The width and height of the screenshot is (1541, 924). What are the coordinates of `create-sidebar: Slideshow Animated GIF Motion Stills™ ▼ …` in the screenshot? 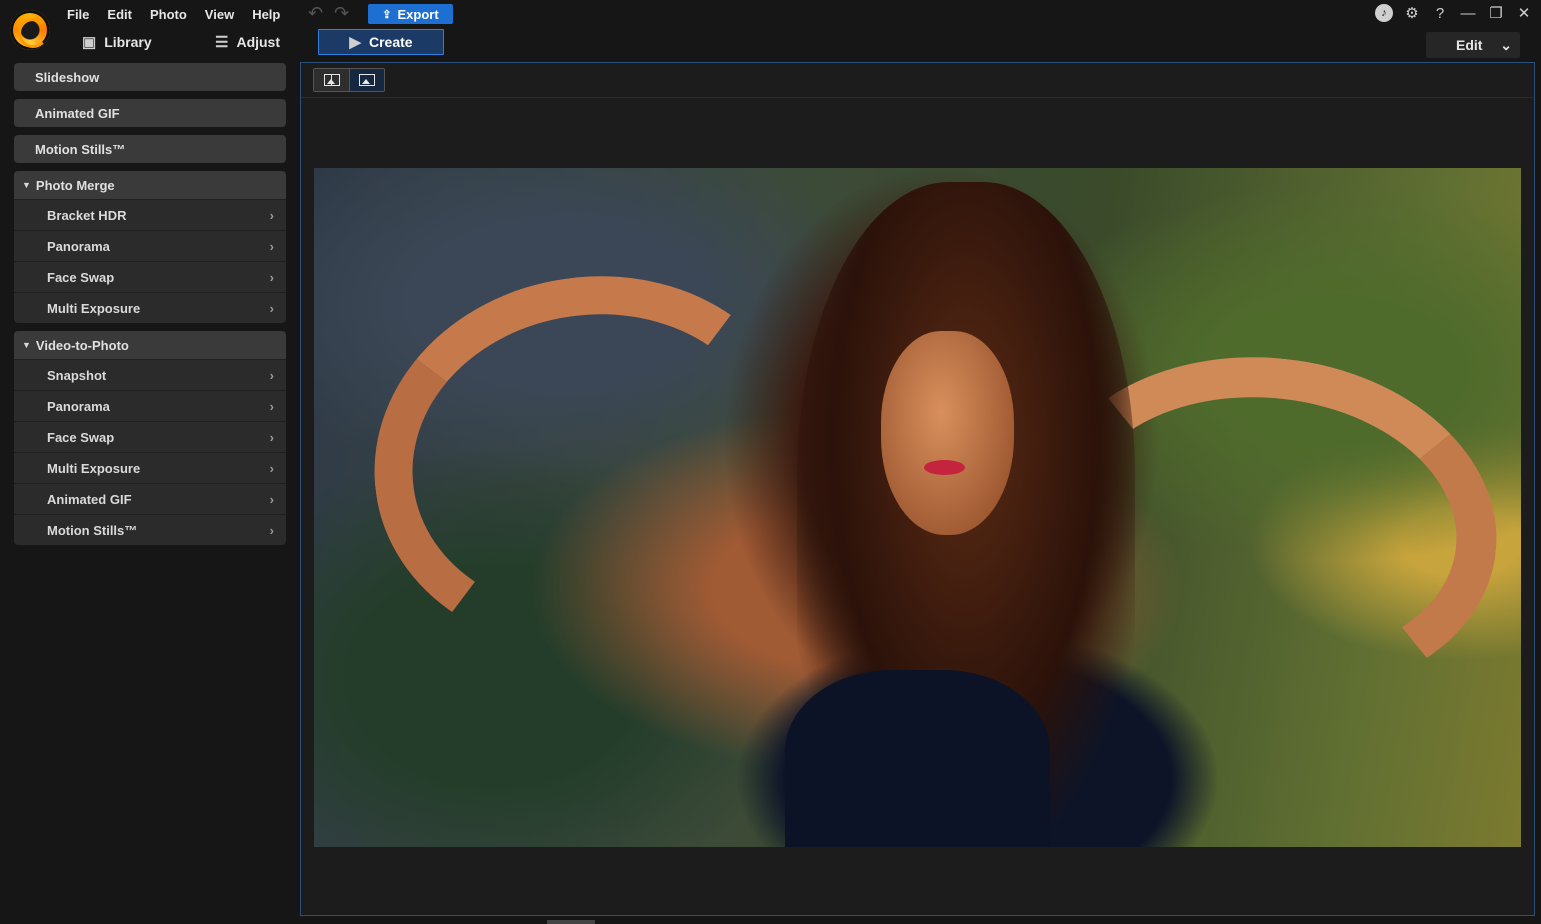 It's located at (150, 308).